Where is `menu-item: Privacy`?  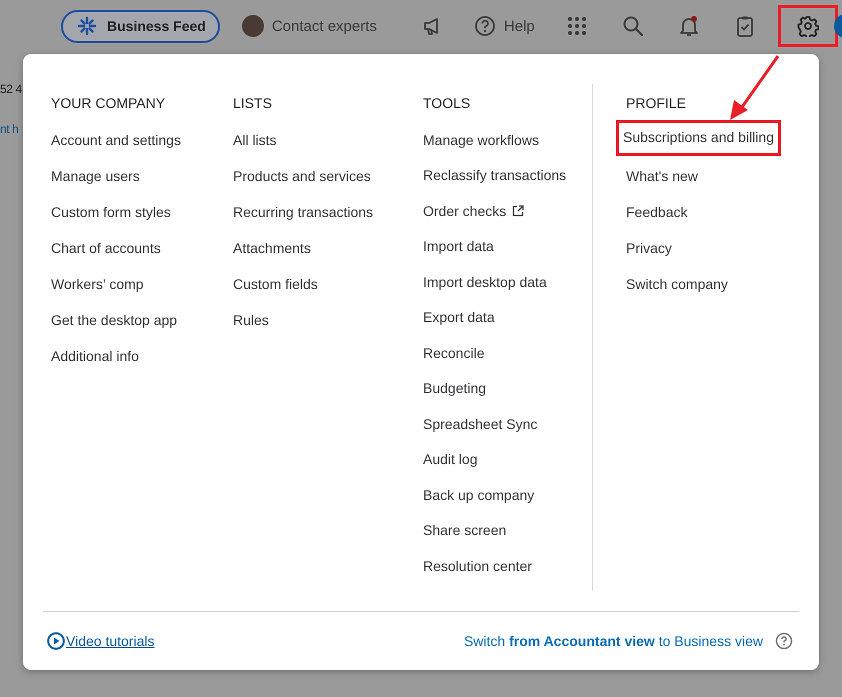 menu-item: Privacy is located at coordinates (649, 253).